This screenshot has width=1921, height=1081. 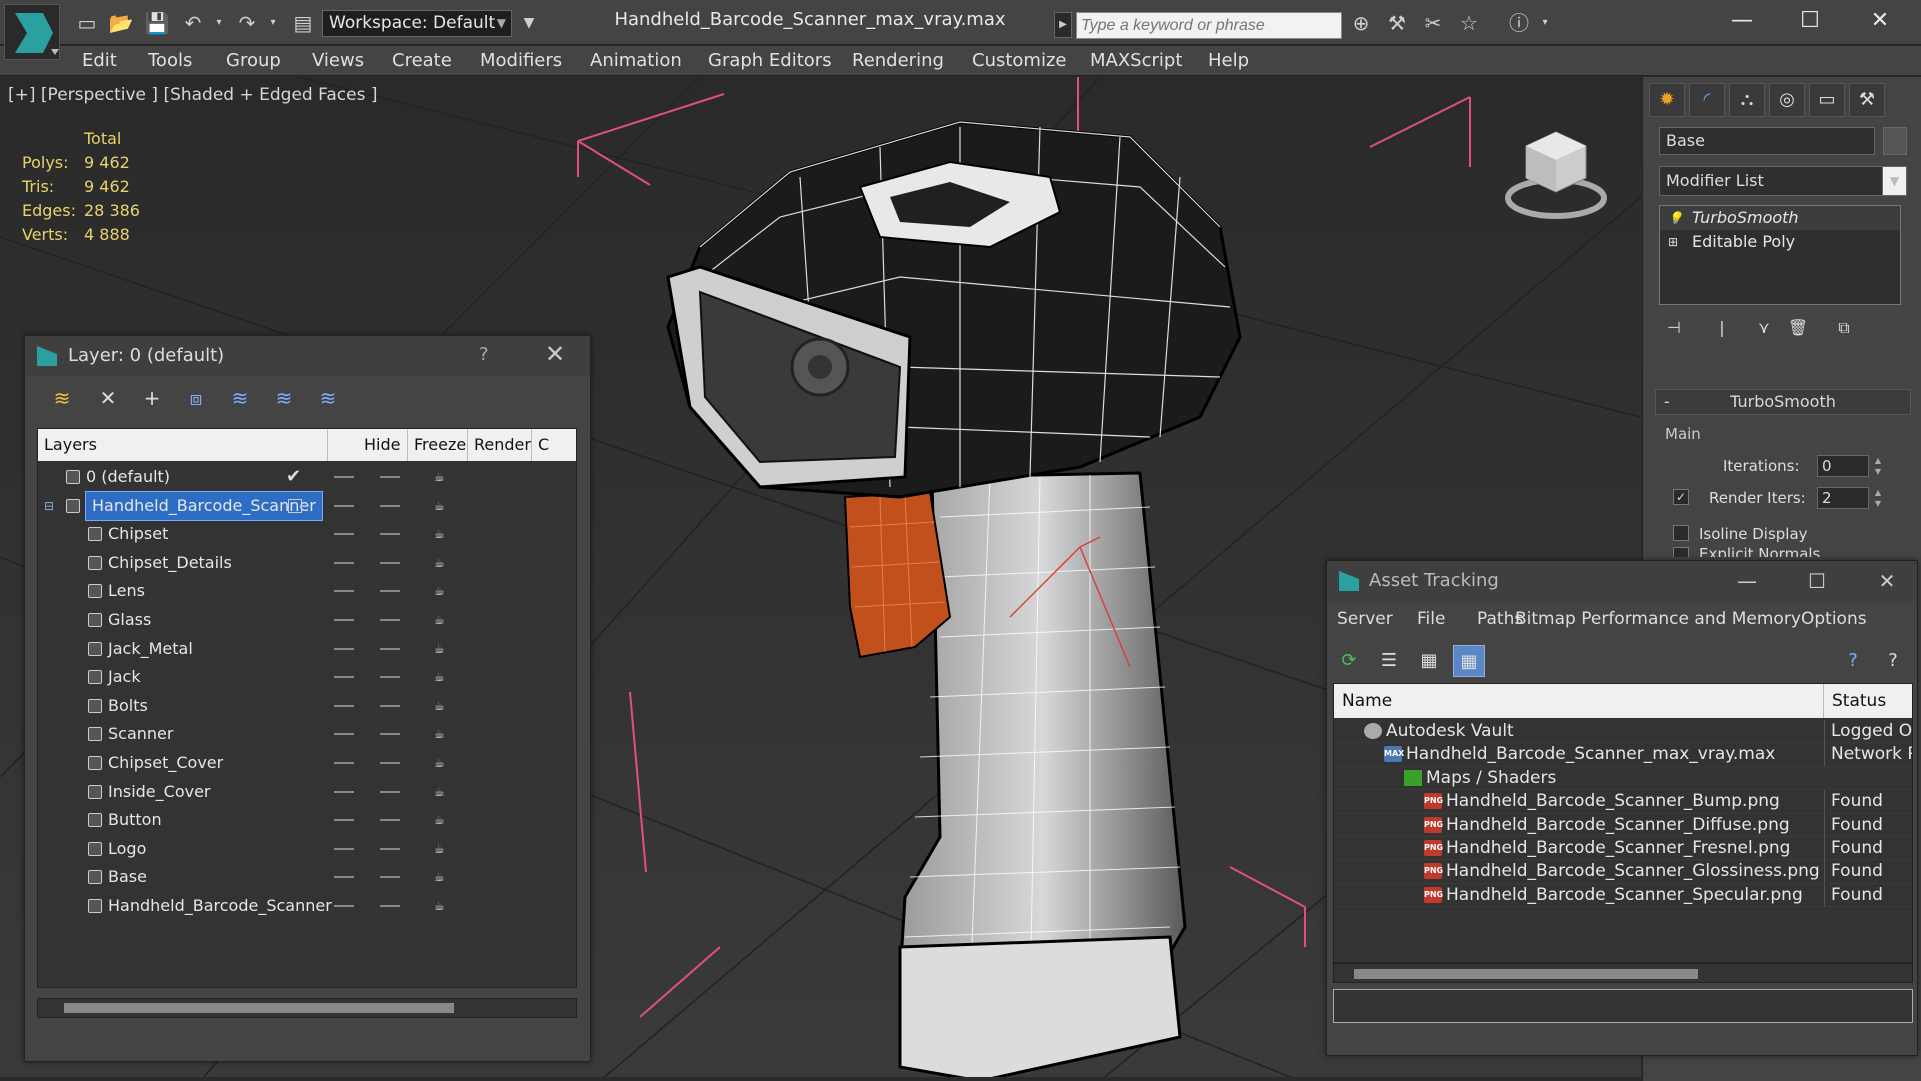 What do you see at coordinates (152, 398) in the screenshot?
I see `add-selection-icon: +` at bounding box center [152, 398].